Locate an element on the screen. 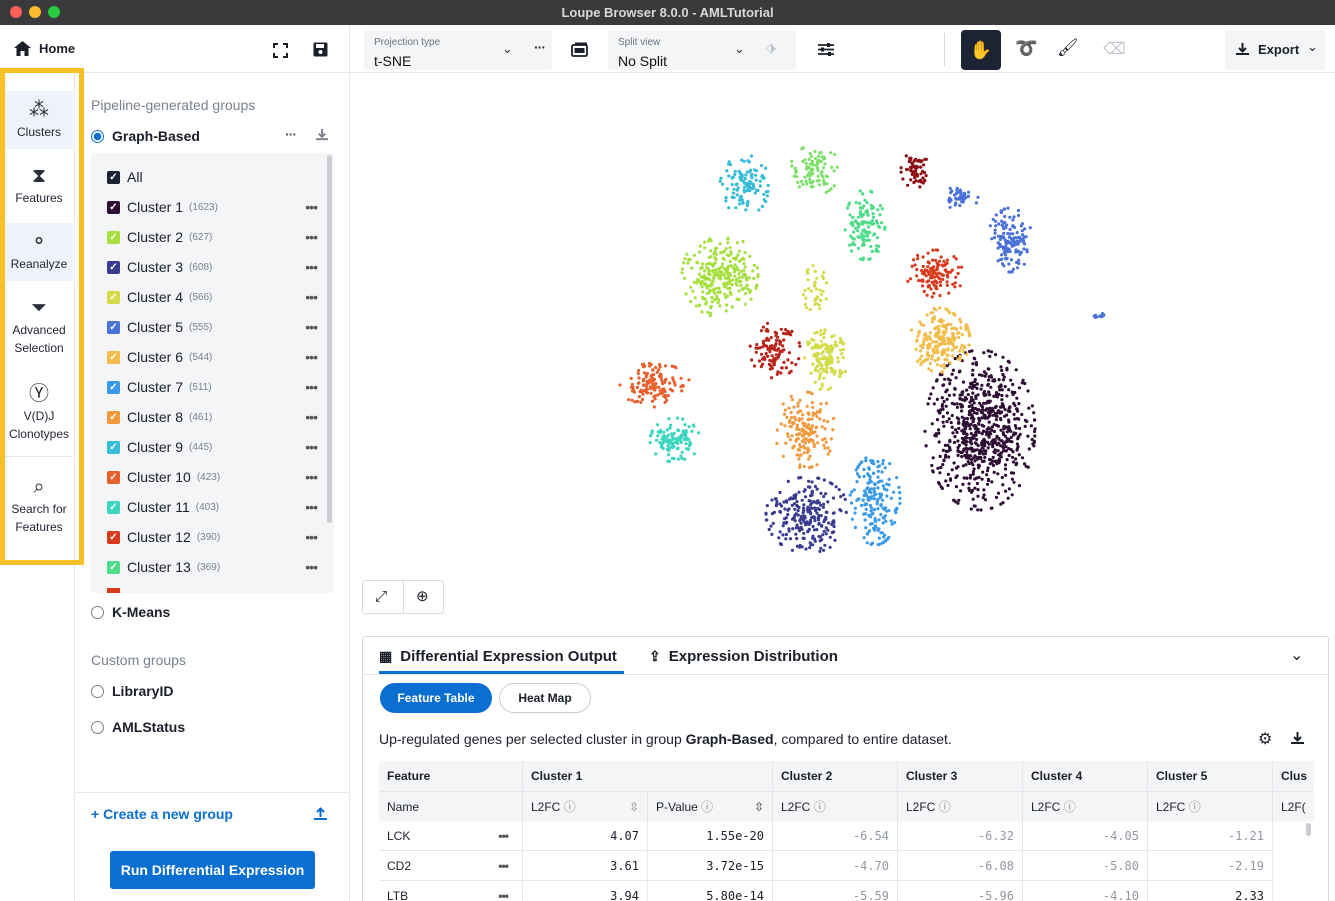  create-group-link: + Create a new group is located at coordinates (162, 814).